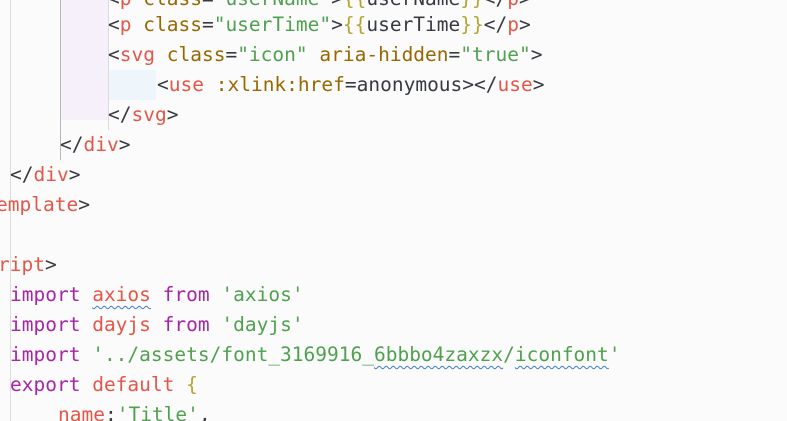 The width and height of the screenshot is (787, 421). I want to click on string-token: "userName", so click(272, 5).